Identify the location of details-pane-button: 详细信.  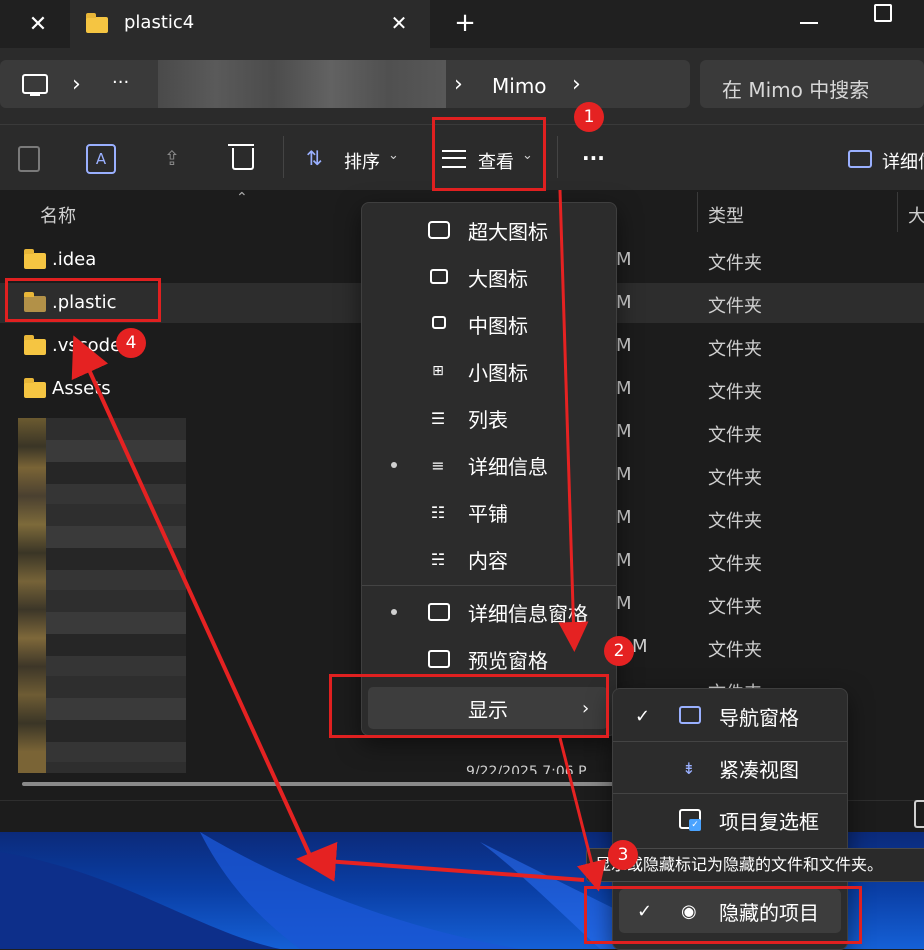
(903, 161).